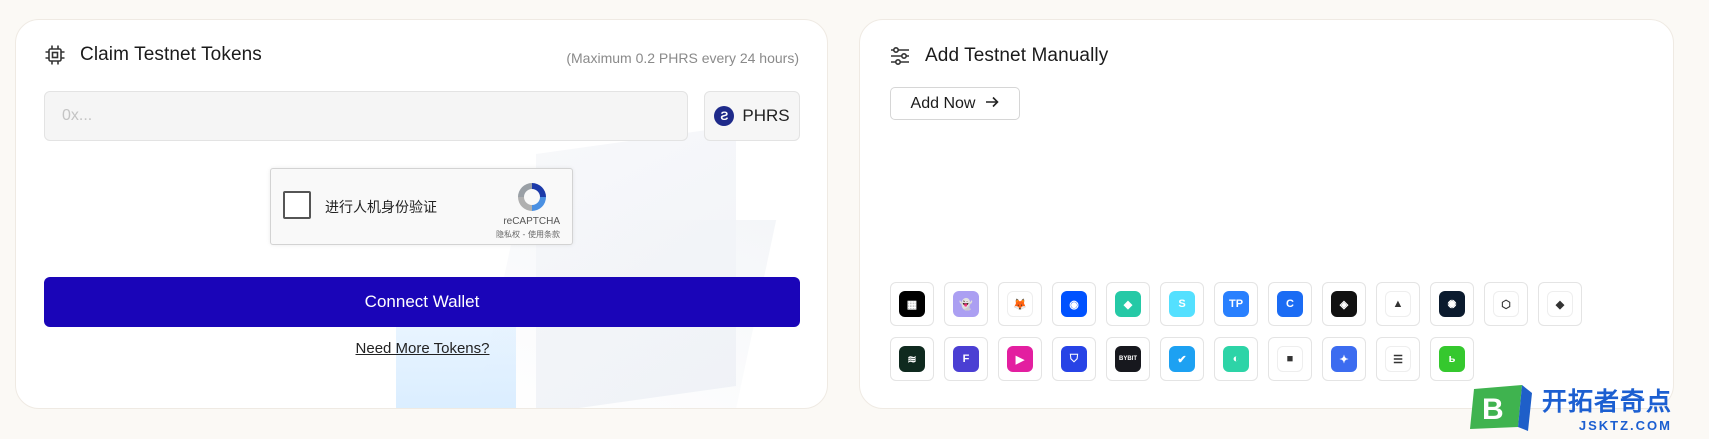  I want to click on wallet-tile: TP, so click(1236, 304).